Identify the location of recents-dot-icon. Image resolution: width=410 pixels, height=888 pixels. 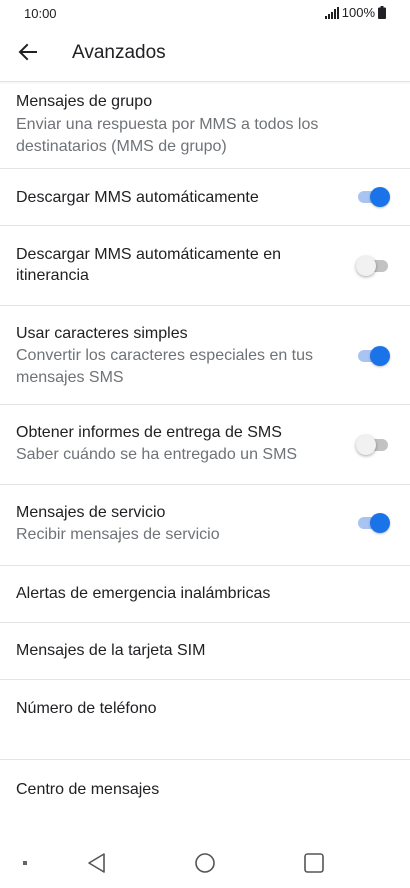
(25, 863).